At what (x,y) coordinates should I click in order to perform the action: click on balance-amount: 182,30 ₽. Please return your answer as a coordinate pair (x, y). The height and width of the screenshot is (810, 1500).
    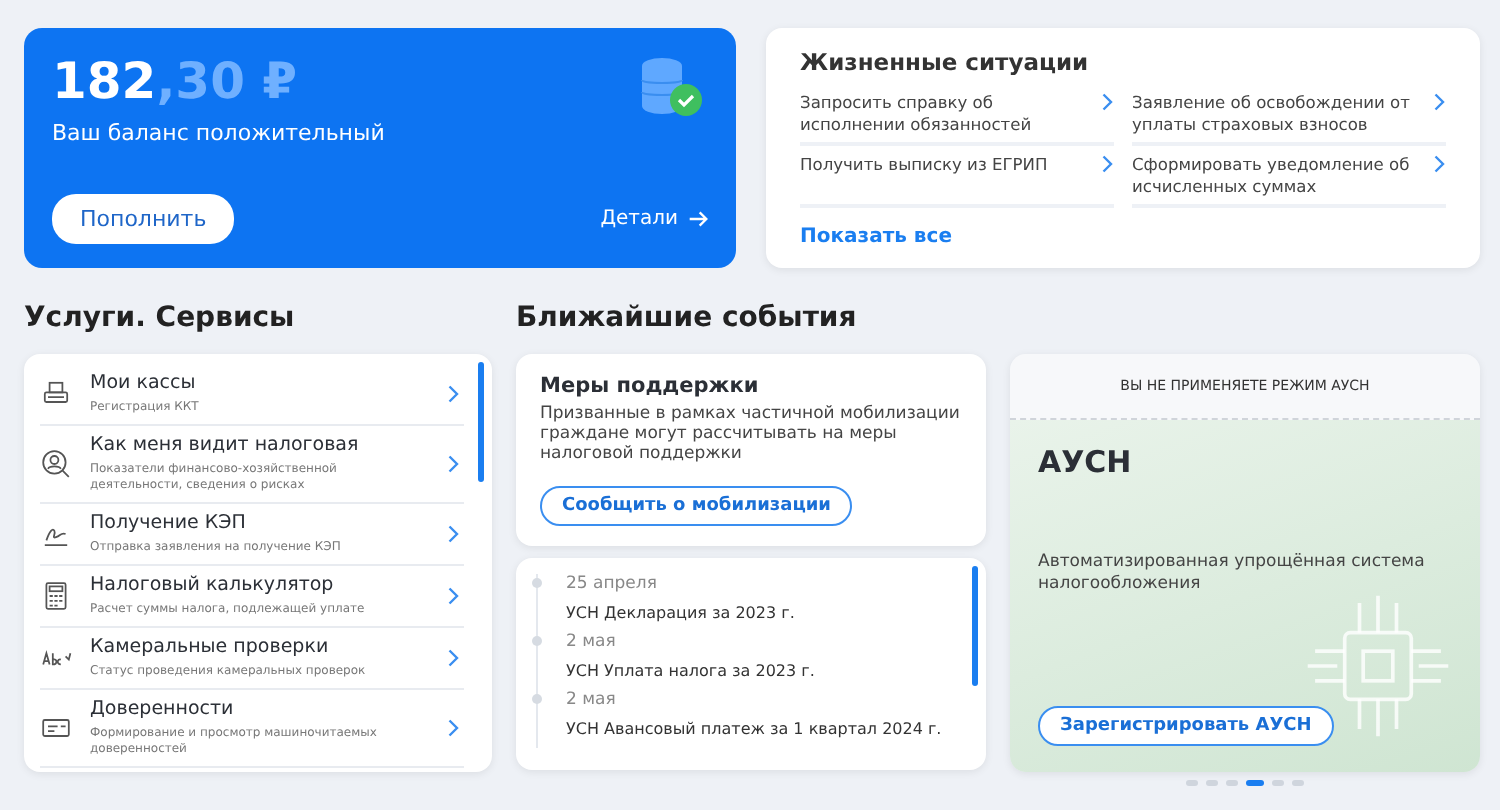
    Looking at the image, I should click on (175, 82).